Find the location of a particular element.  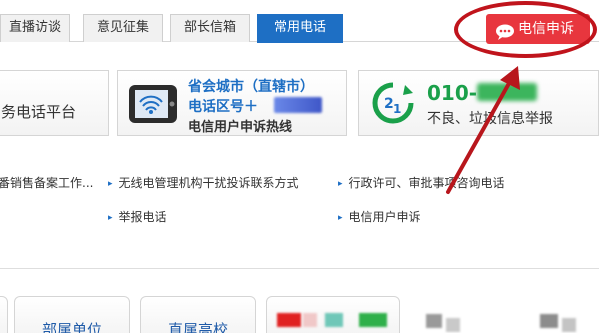

complaint-button-label: 电信申诉 is located at coordinates (546, 29).